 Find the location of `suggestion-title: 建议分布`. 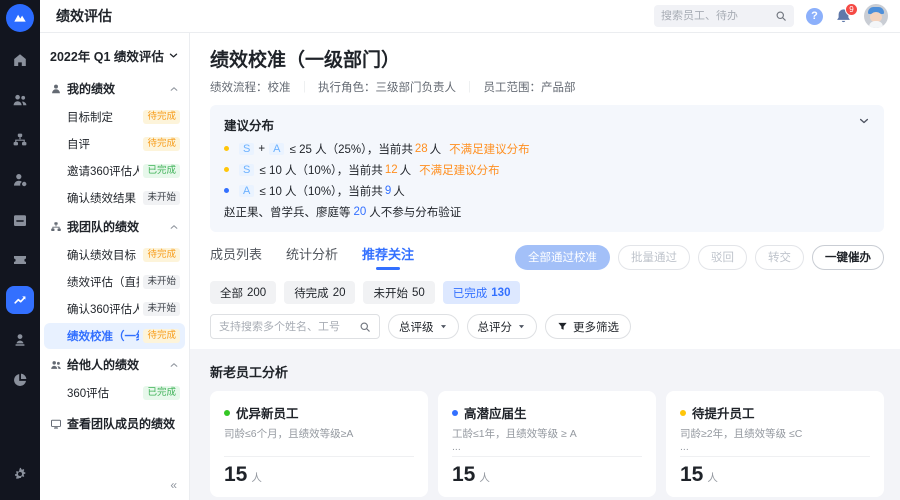

suggestion-title: 建议分布 is located at coordinates (249, 126).